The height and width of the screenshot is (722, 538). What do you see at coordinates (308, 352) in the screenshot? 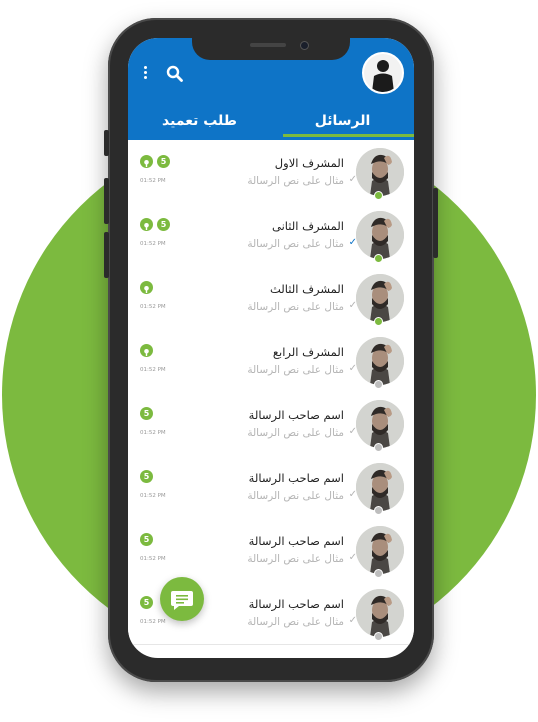
I see `sender-name: المشرف الرابع` at bounding box center [308, 352].